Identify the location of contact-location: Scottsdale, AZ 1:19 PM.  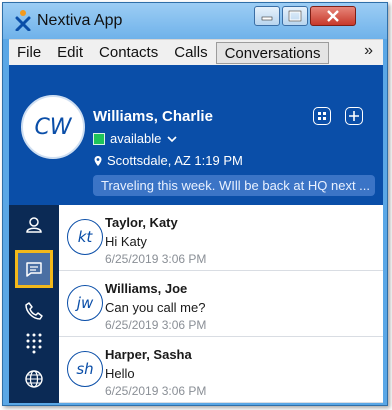
(168, 160).